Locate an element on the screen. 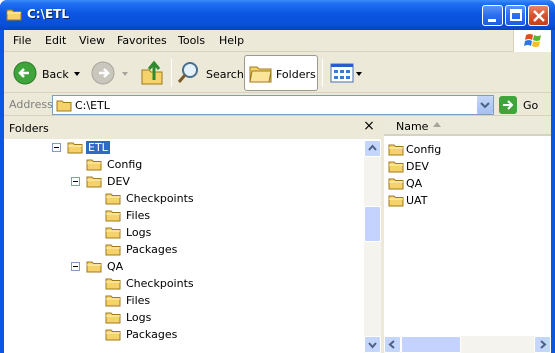 This screenshot has width=555, height=353. tree-node-label: DEV is located at coordinates (118, 181).